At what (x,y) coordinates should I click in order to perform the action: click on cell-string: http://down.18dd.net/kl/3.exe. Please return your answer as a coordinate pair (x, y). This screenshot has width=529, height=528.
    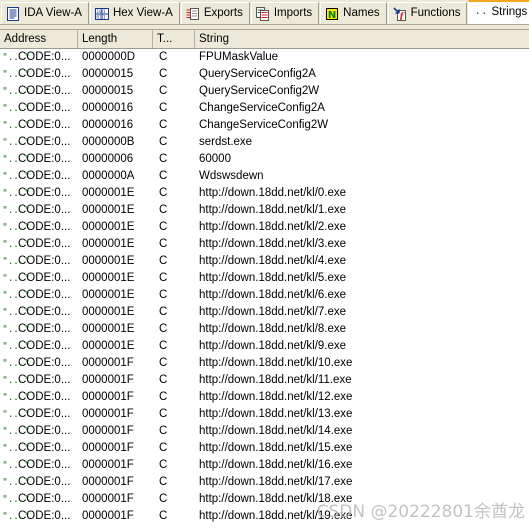
    Looking at the image, I should click on (362, 244).